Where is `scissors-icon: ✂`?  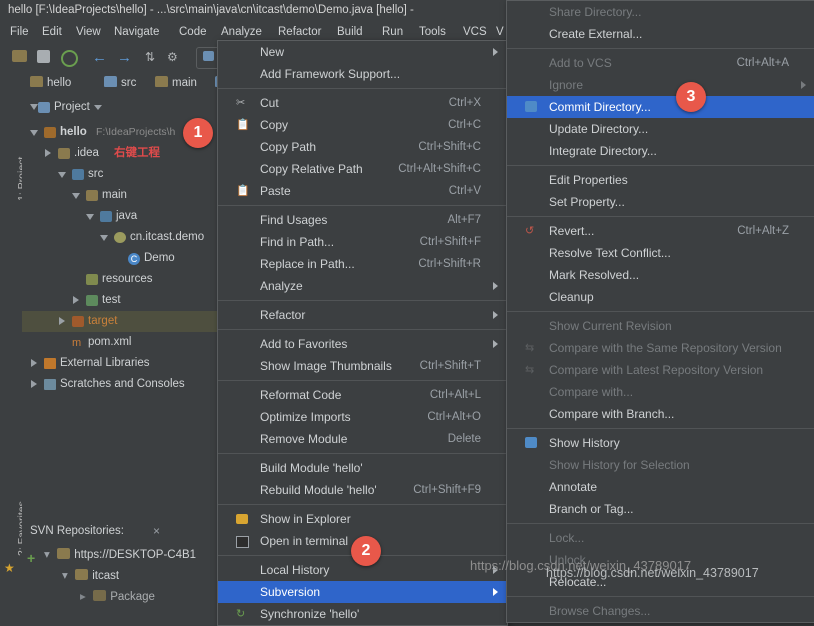
scissors-icon: ✂ is located at coordinates (241, 103).